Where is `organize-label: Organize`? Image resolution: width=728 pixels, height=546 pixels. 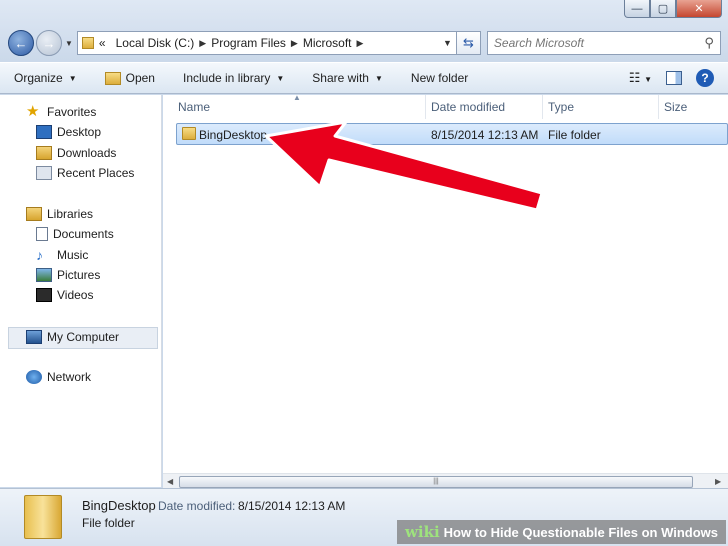 organize-label: Organize is located at coordinates (38, 78).